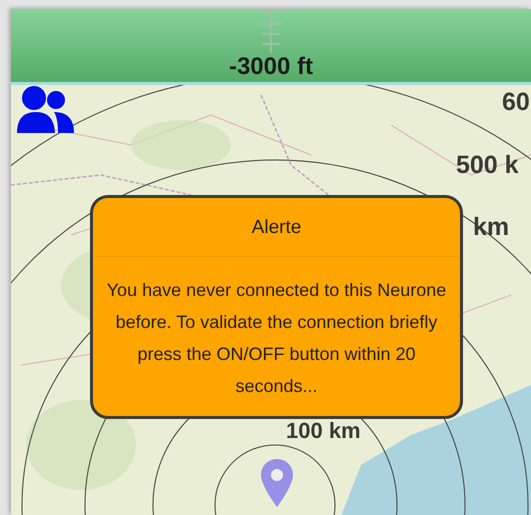 Image resolution: width=531 pixels, height=515 pixels. I want to click on dialog-title: Alerte, so click(276, 227).